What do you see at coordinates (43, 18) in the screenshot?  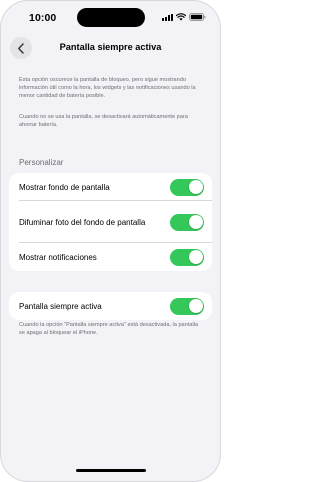 I see `status-time: 10:00` at bounding box center [43, 18].